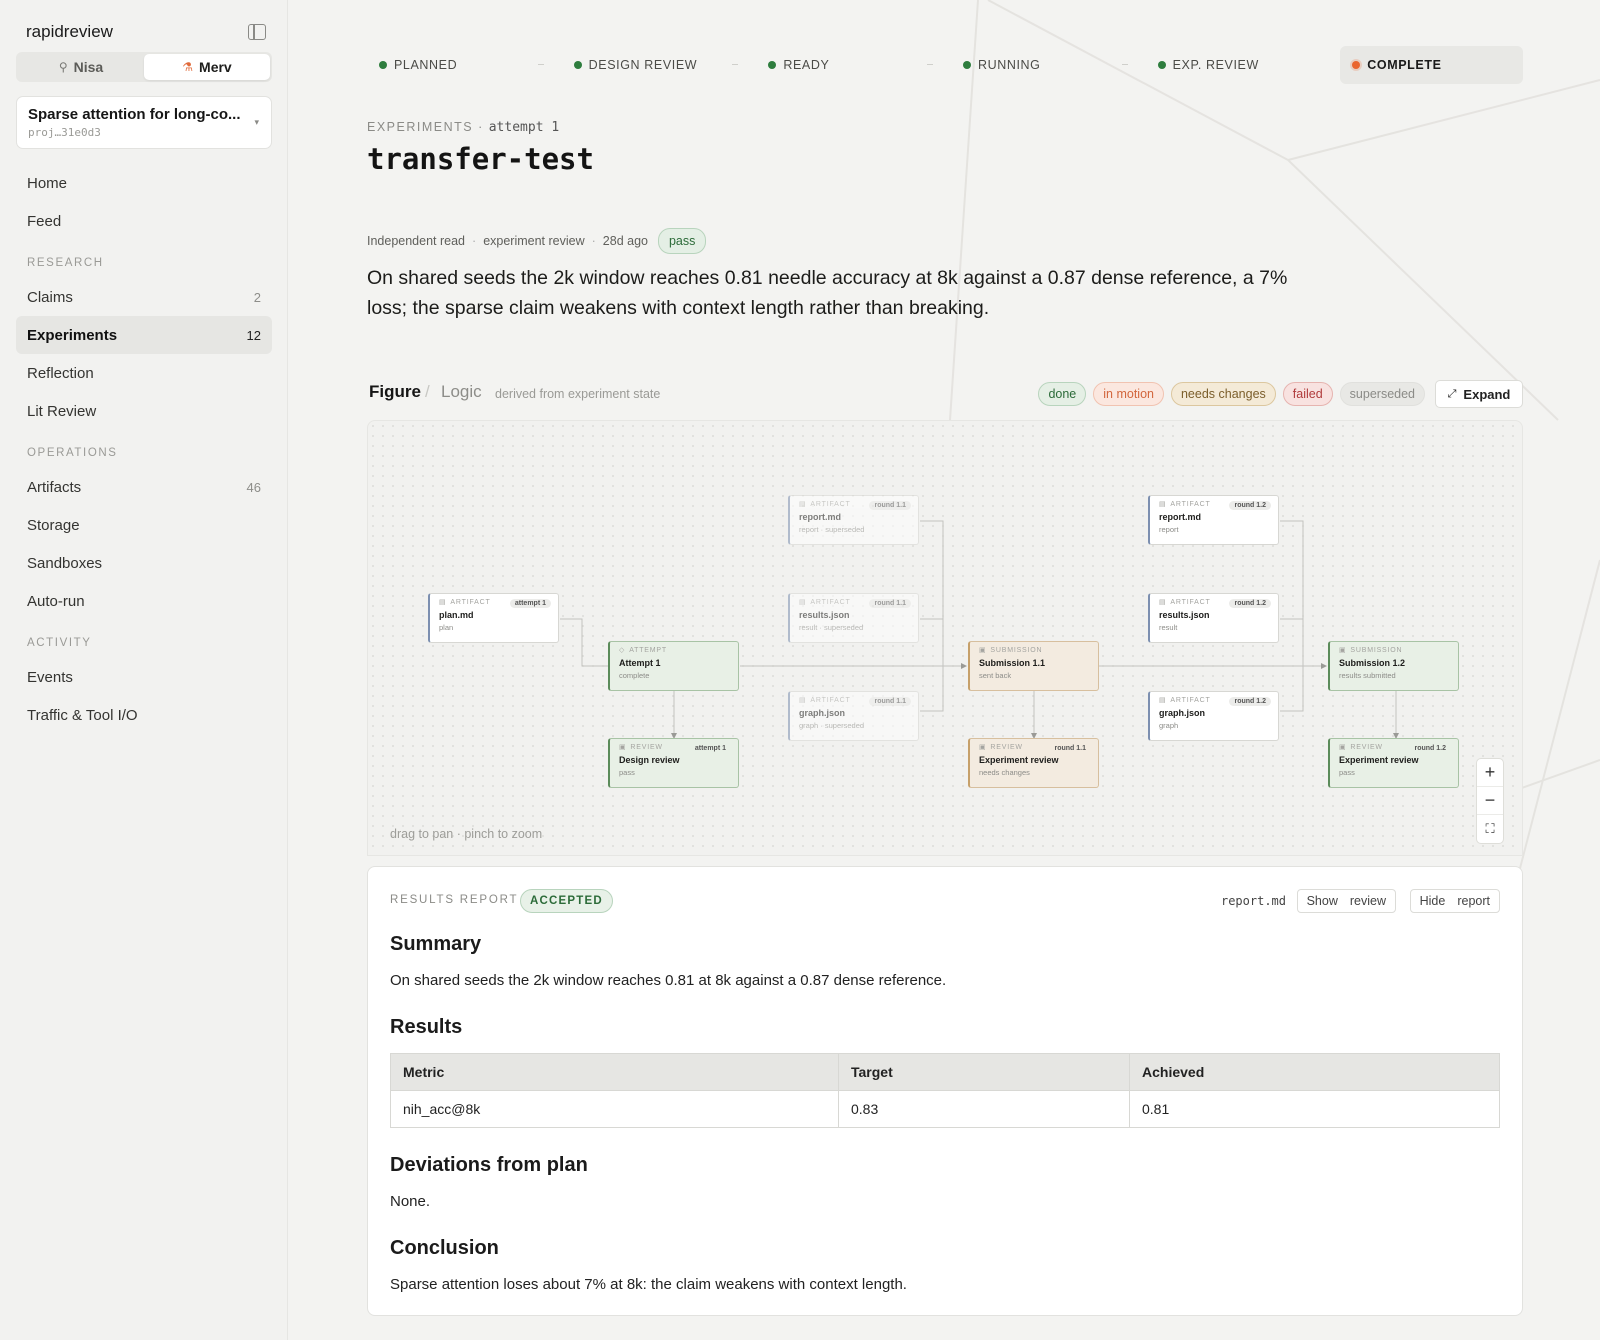  I want to click on graph-node-report-1-2: ▤ ARTIFACT report.md report round 1.2, so click(1213, 520).